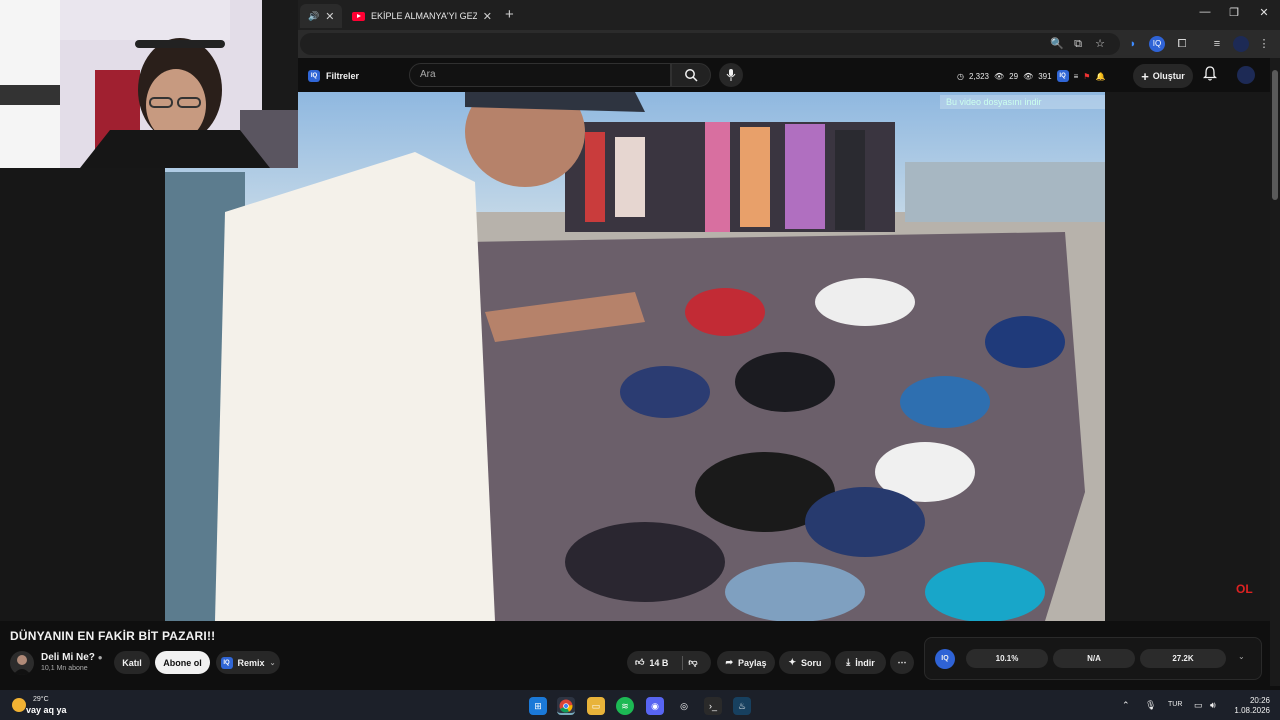  I want to click on github-icon: ◎, so click(684, 706).